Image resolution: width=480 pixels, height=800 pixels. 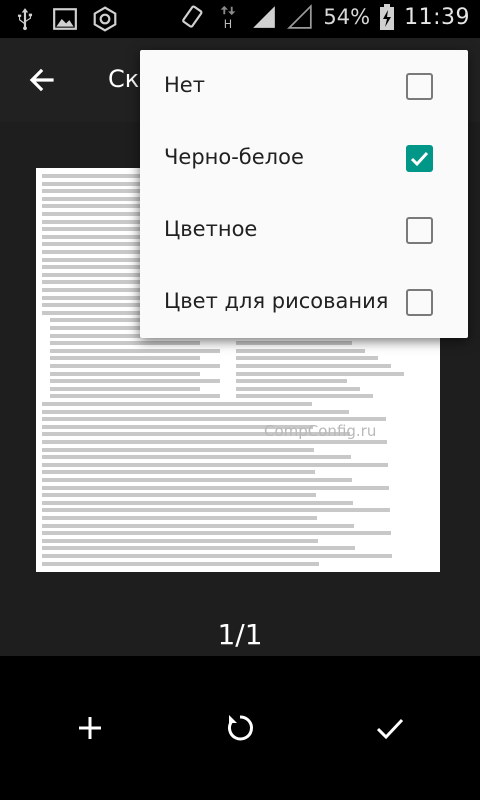 What do you see at coordinates (90, 728) in the screenshot?
I see `add-icon` at bounding box center [90, 728].